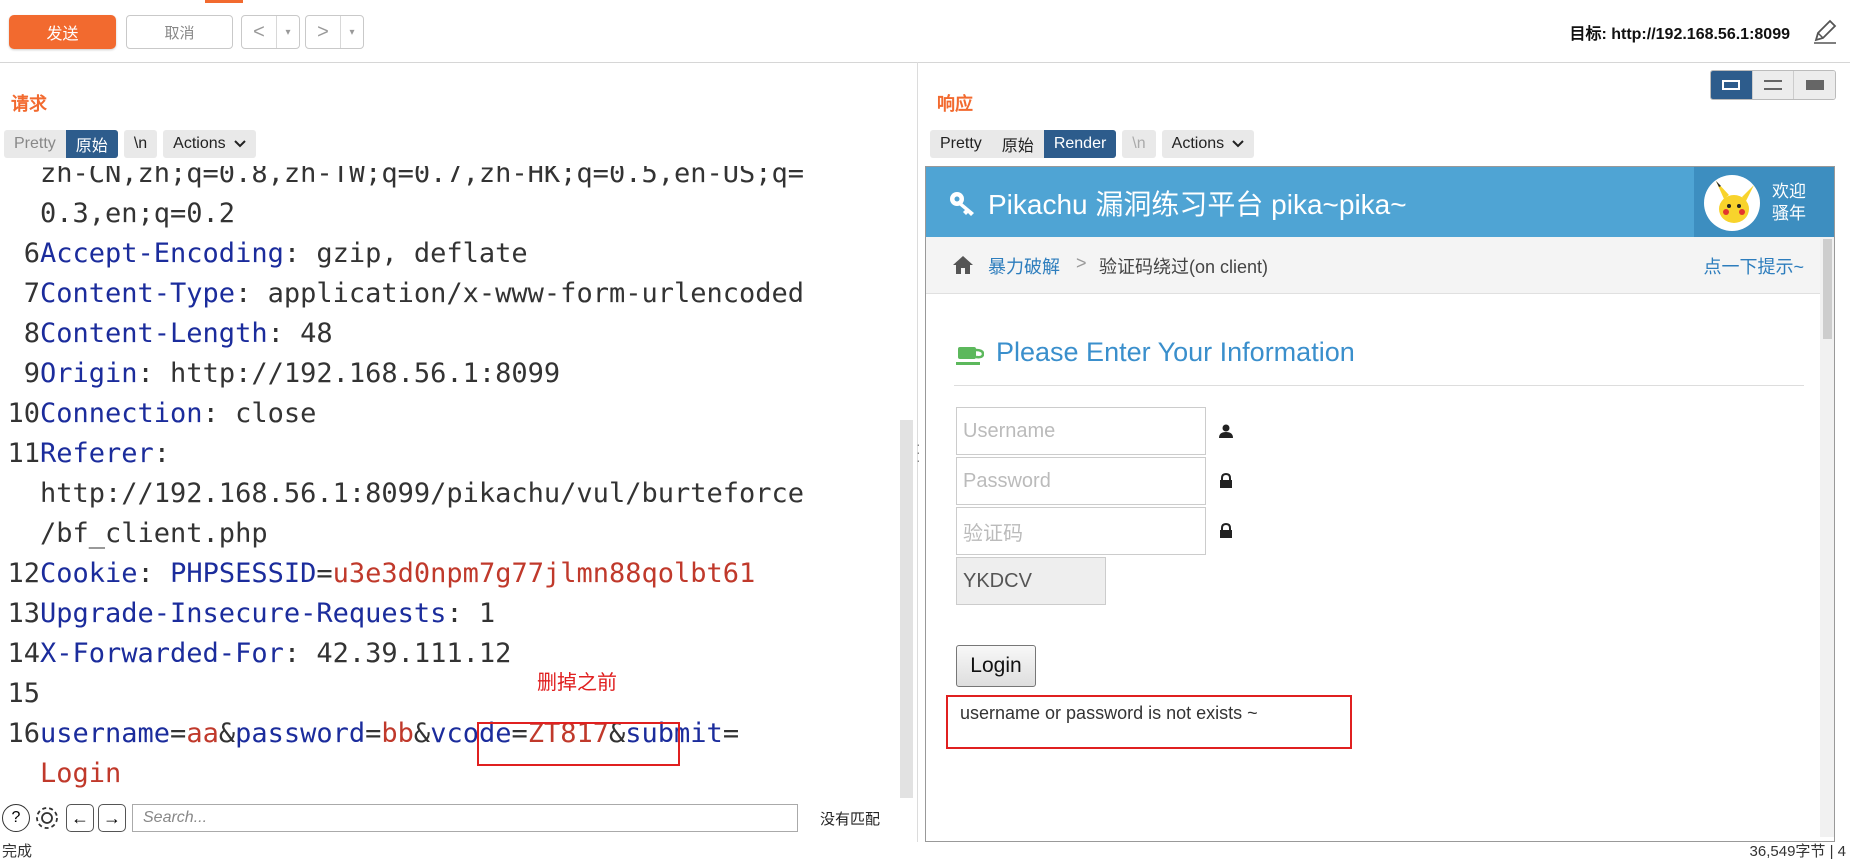 The height and width of the screenshot is (861, 1850). What do you see at coordinates (1379, 385) in the screenshot?
I see `form-title-rule` at bounding box center [1379, 385].